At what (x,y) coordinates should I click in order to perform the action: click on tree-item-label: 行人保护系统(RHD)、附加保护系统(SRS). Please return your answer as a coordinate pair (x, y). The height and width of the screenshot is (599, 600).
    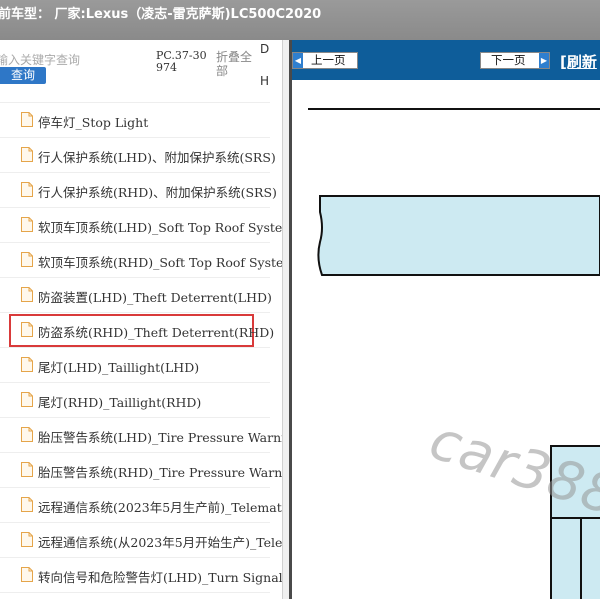
    Looking at the image, I should click on (157, 192).